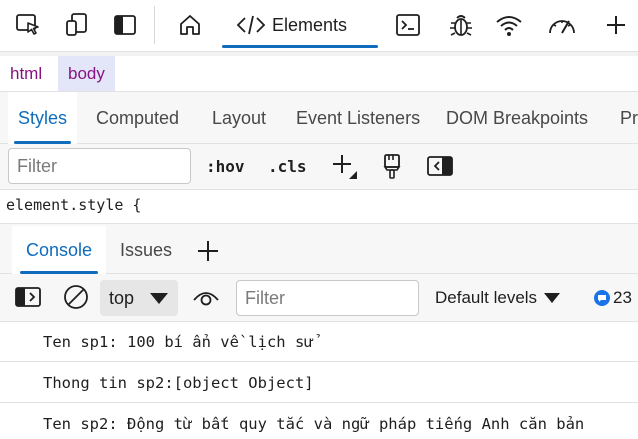 This screenshot has width=638, height=439. I want to click on tab-elements-label: Elements, so click(310, 24).